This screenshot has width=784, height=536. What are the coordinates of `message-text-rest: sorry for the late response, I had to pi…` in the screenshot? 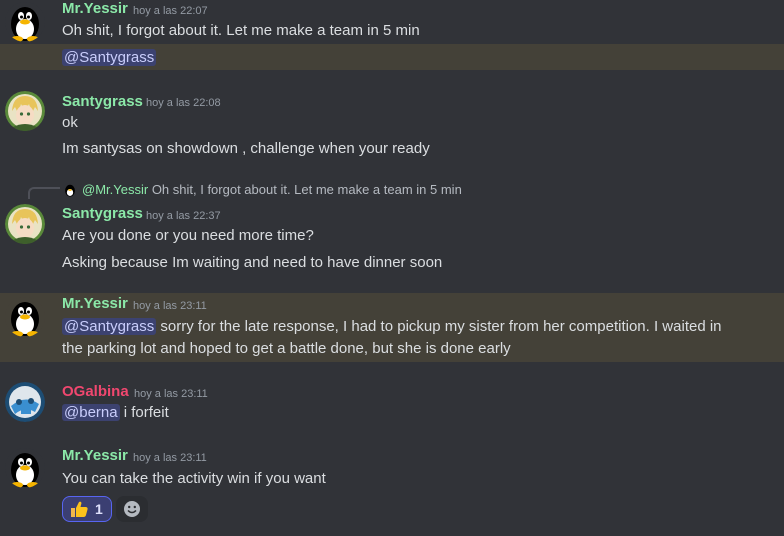 It's located at (439, 326).